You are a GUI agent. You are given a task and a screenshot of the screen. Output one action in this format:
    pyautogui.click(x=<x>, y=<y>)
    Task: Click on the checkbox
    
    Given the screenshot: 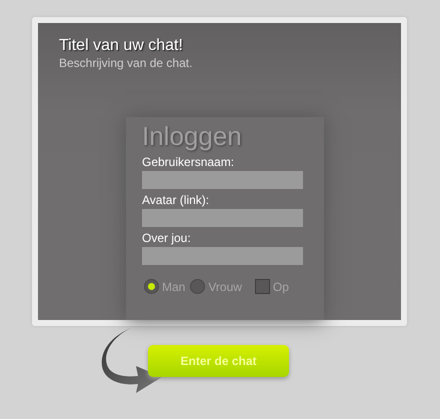 What is the action you would take?
    pyautogui.click(x=262, y=286)
    